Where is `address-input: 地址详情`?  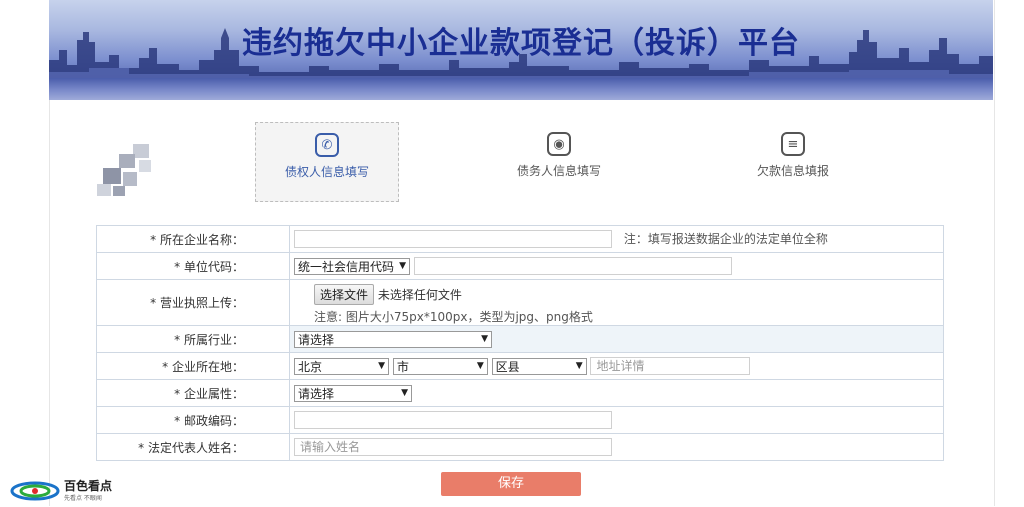 address-input: 地址详情 is located at coordinates (670, 366).